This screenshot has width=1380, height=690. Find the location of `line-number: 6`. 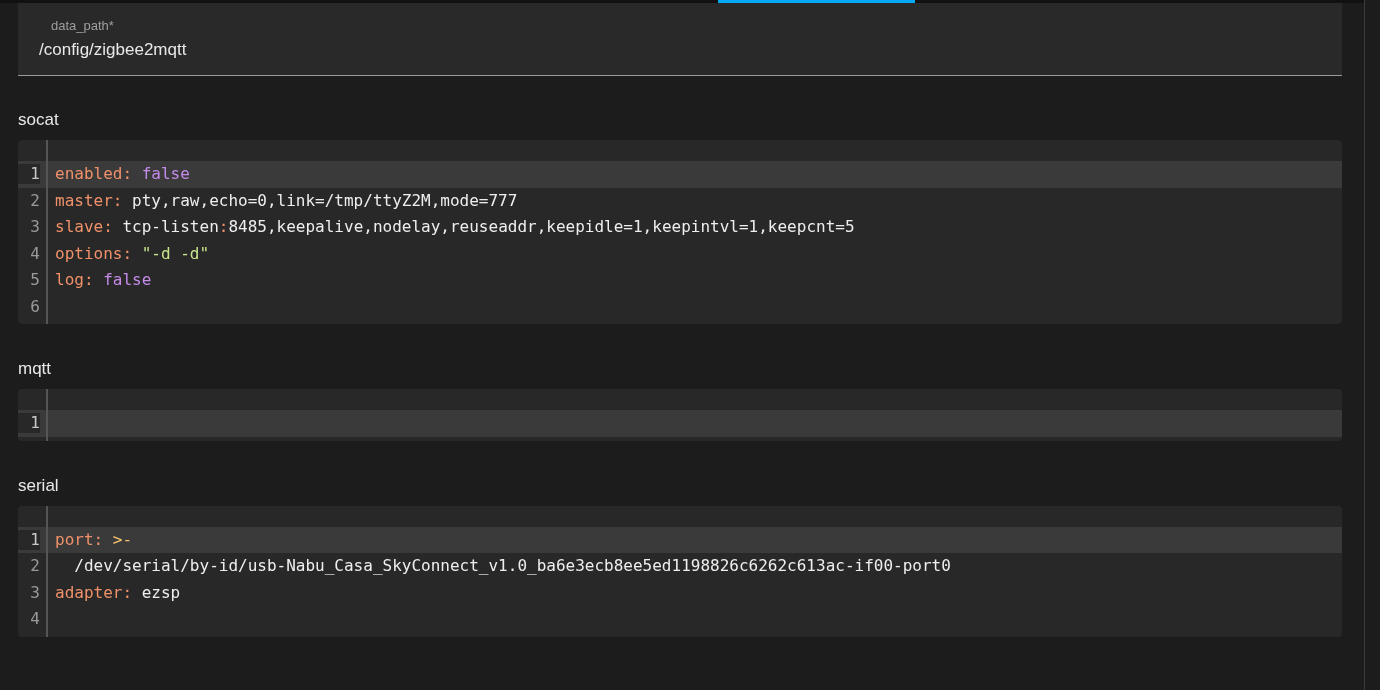

line-number: 6 is located at coordinates (34, 306).